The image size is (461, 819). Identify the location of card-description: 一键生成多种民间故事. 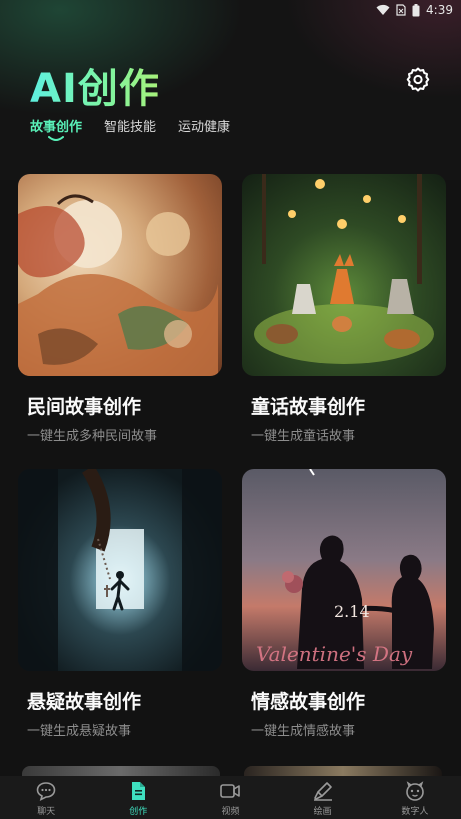
(92, 436).